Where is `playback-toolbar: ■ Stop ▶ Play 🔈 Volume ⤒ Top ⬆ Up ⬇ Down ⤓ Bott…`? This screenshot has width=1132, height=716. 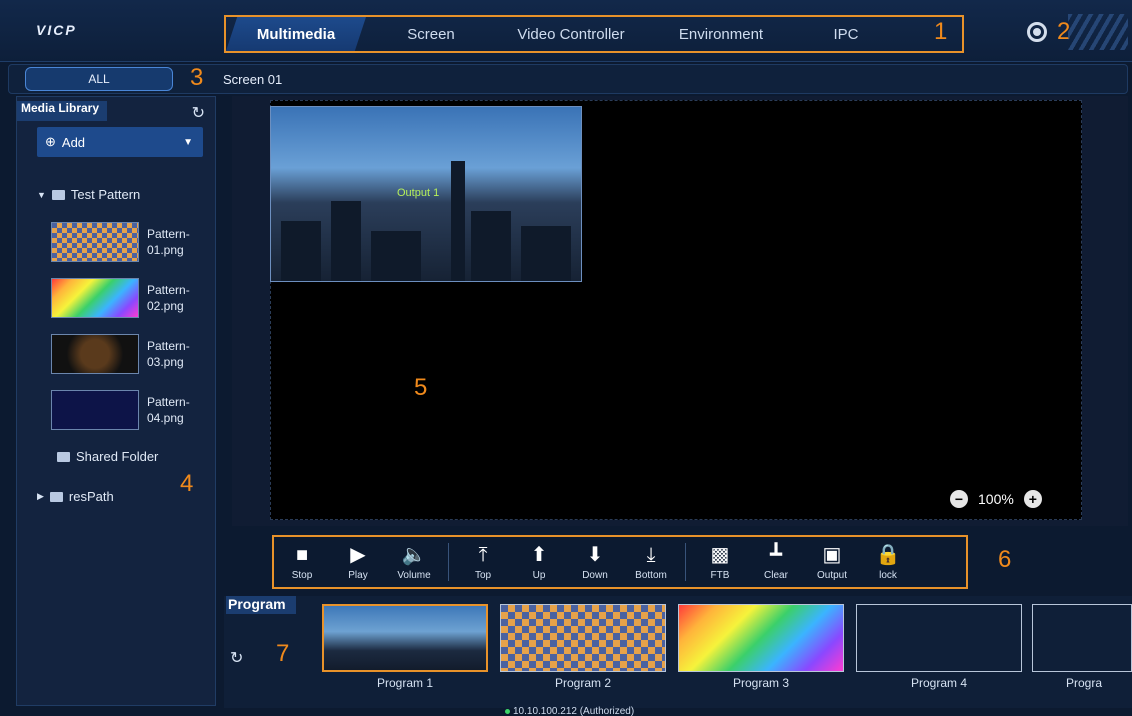
playback-toolbar: ■ Stop ▶ Play 🔈 Volume ⤒ Top ⬆ Up ⬇ Down ⤓ Bott… is located at coordinates (620, 562).